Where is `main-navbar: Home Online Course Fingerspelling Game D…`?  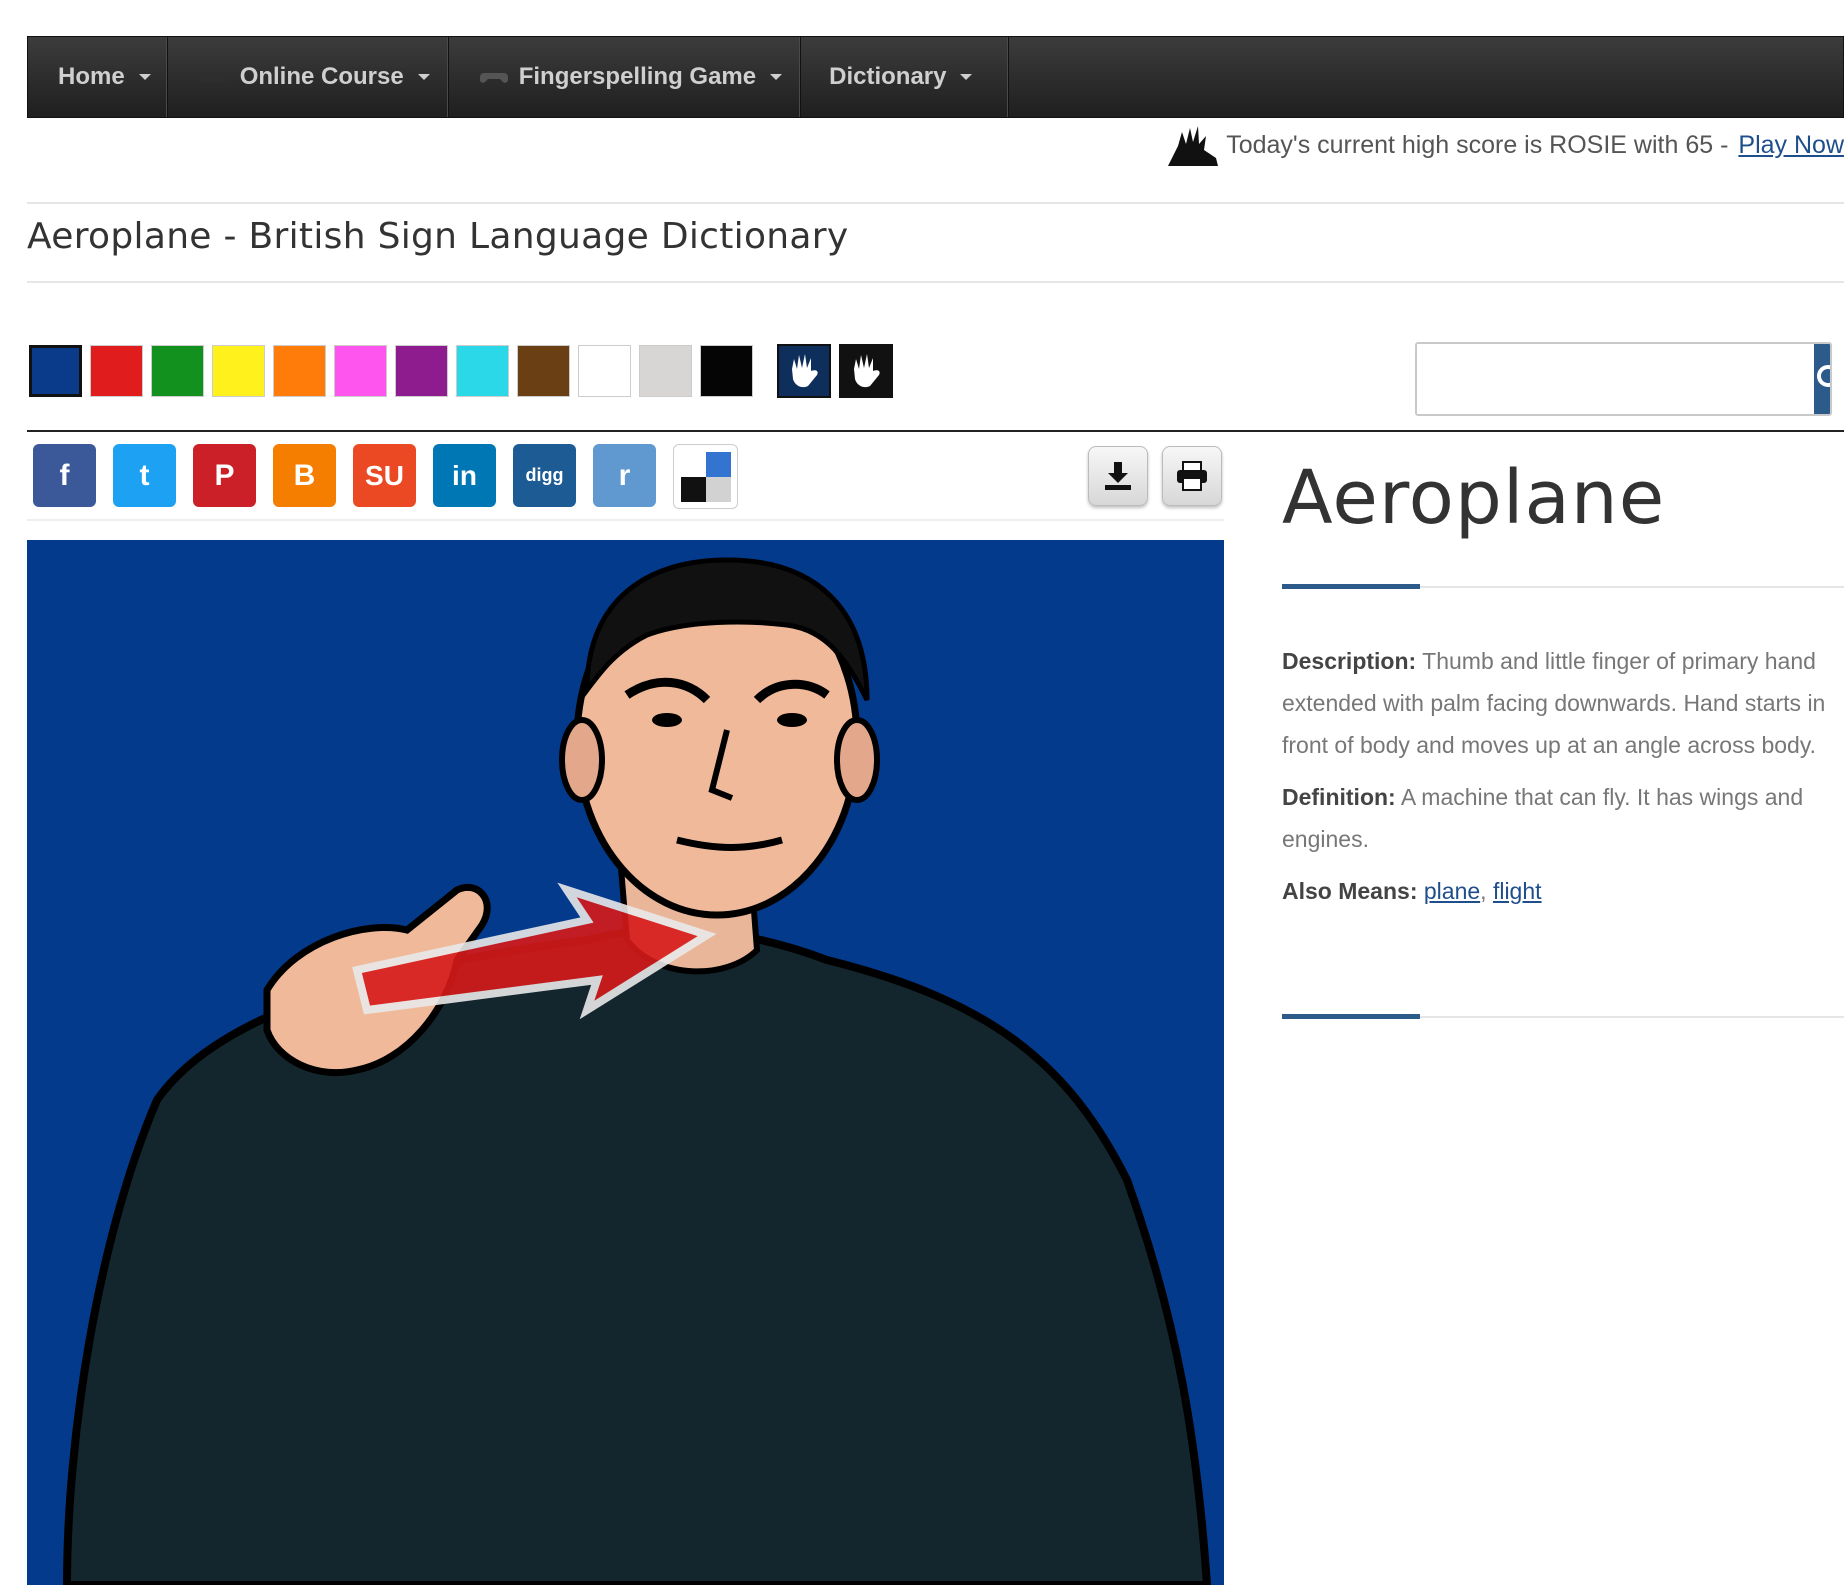
main-navbar: Home Online Course Fingerspelling Game D… is located at coordinates (935, 77).